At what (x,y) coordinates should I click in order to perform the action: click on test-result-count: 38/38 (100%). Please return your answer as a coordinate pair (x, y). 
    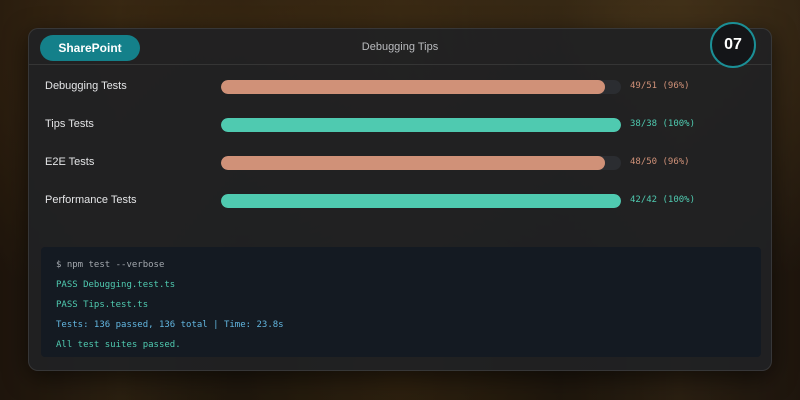
    Looking at the image, I should click on (663, 124).